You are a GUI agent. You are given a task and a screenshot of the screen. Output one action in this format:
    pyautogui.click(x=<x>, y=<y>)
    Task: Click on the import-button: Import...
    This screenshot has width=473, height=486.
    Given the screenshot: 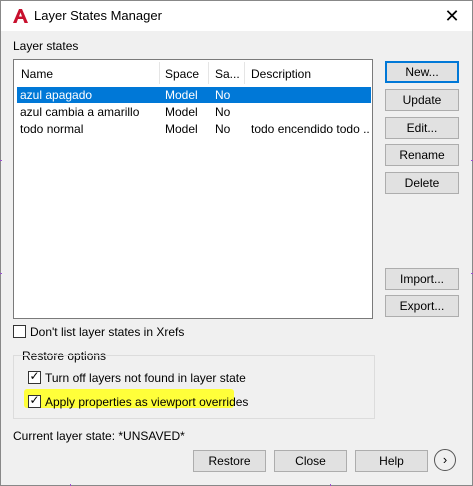 What is the action you would take?
    pyautogui.click(x=422, y=279)
    